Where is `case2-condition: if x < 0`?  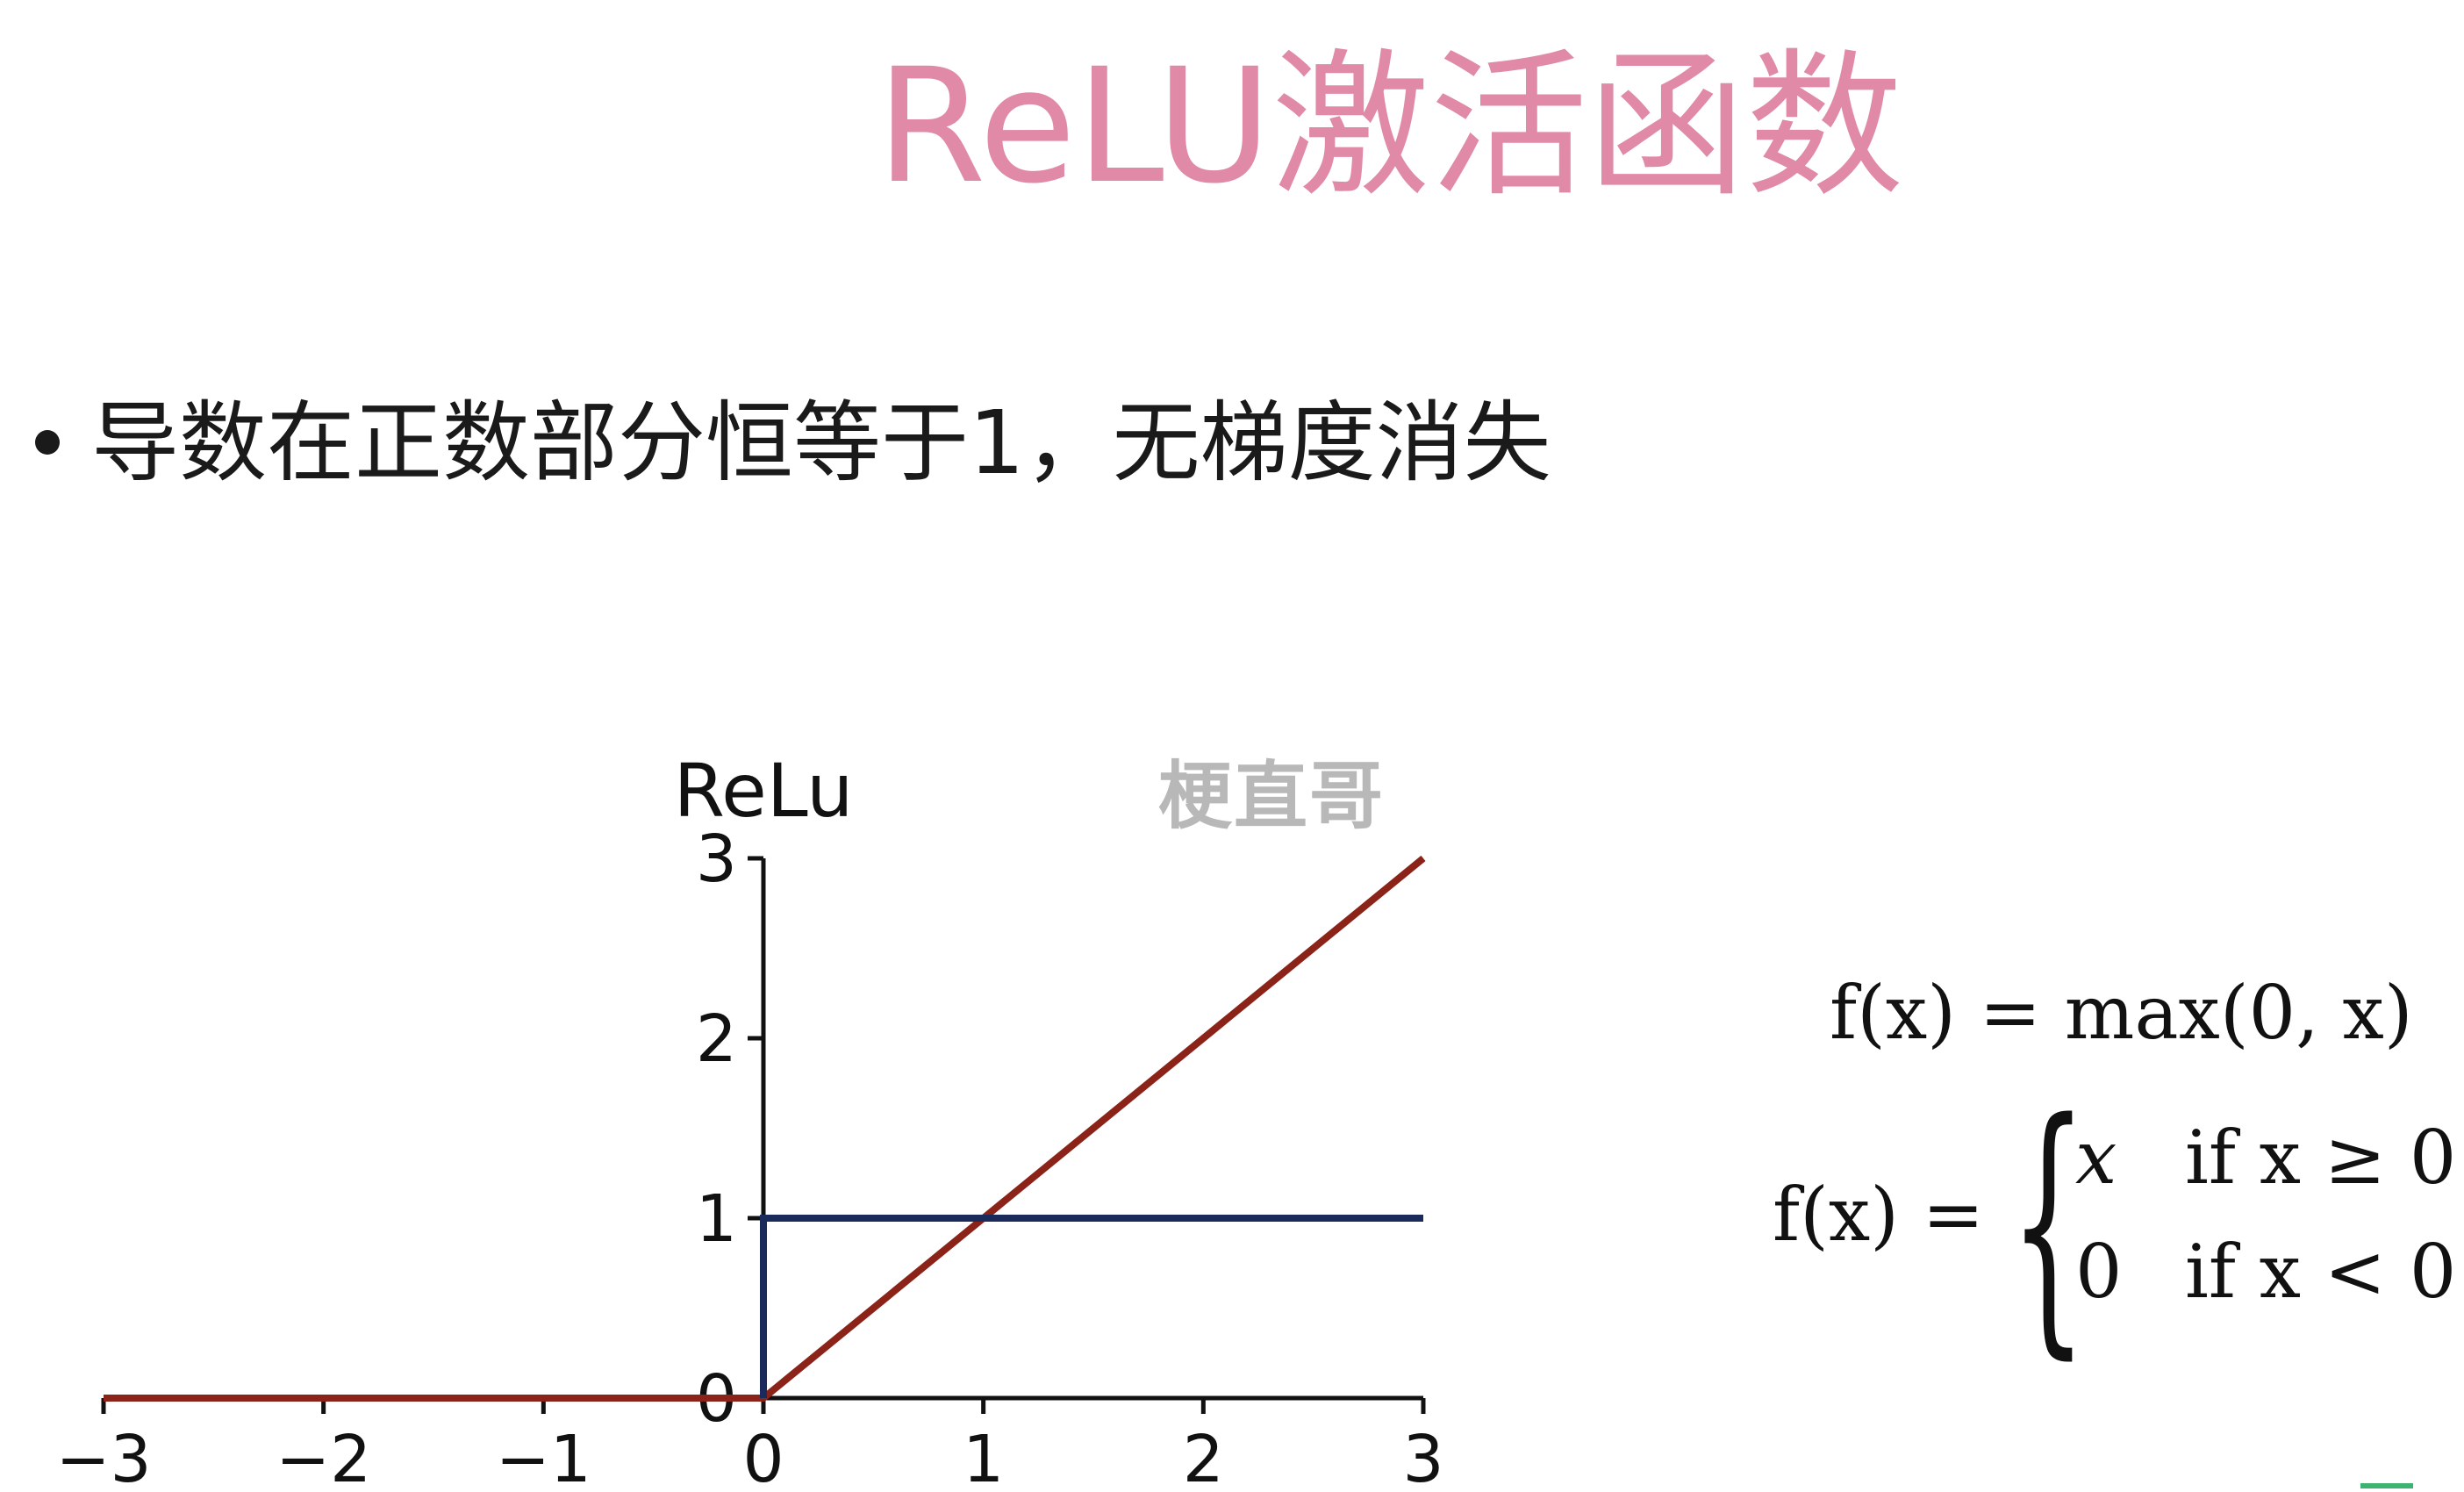
case2-condition: if x < 0 is located at coordinates (2321, 1272).